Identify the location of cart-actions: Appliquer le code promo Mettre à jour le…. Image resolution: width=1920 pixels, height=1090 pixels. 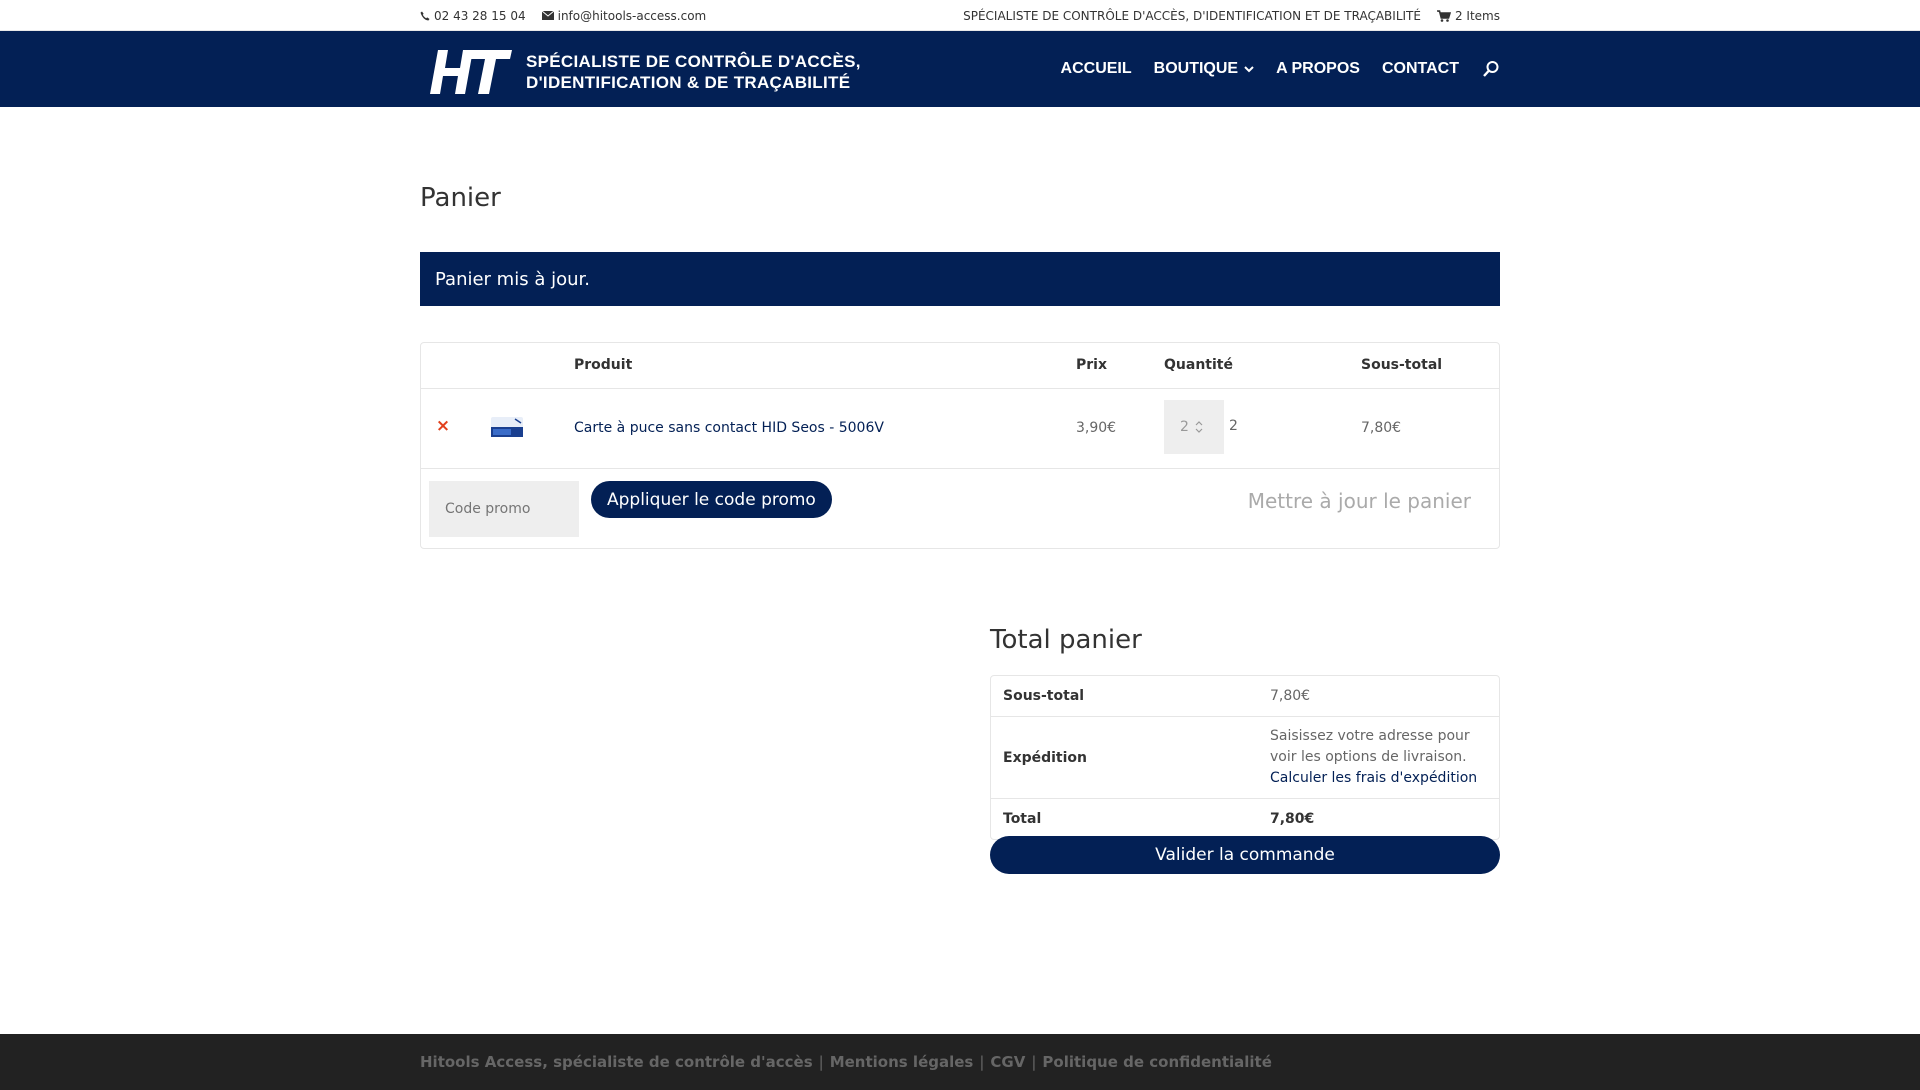
(960, 509).